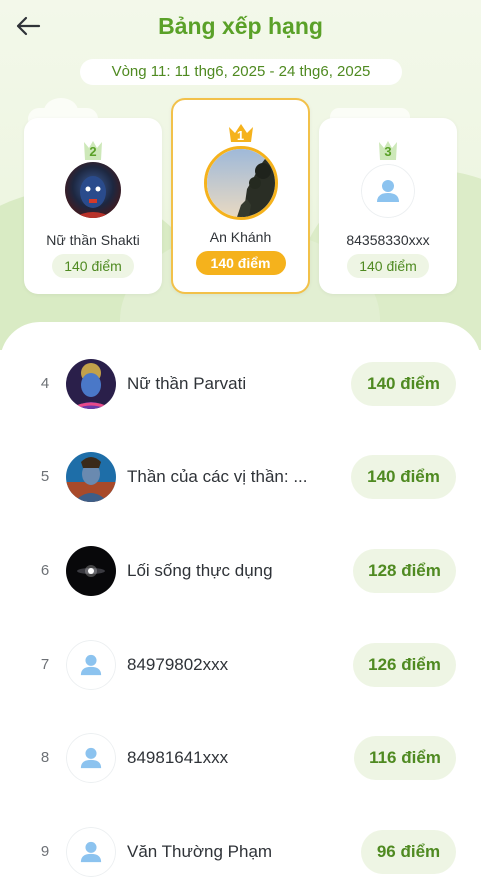  I want to click on rank-number: 9, so click(45, 851).